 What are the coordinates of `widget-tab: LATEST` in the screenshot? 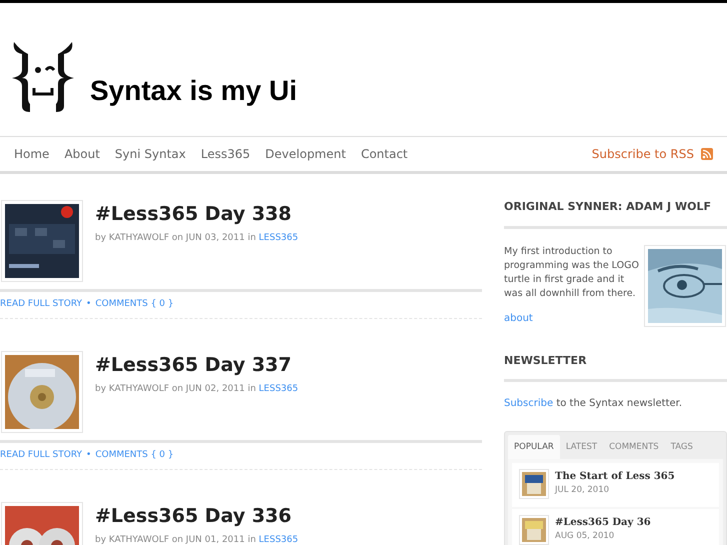 It's located at (582, 447).